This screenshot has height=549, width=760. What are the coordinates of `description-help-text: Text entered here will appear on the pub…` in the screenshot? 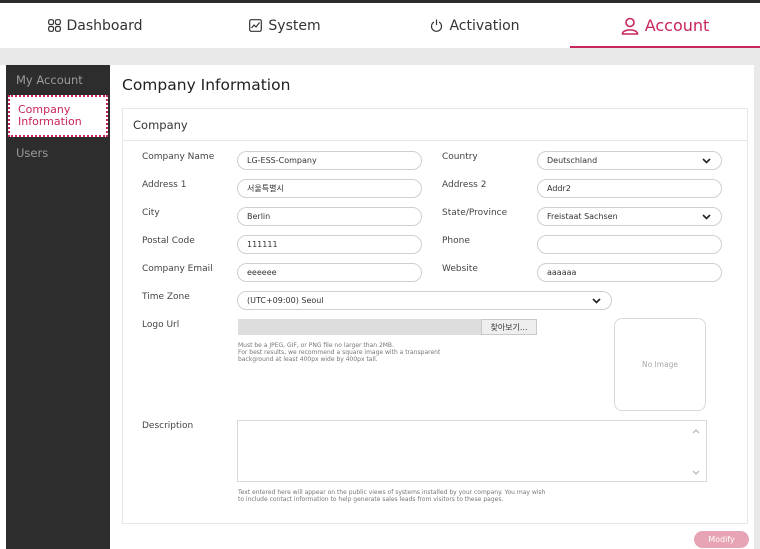 It's located at (391, 496).